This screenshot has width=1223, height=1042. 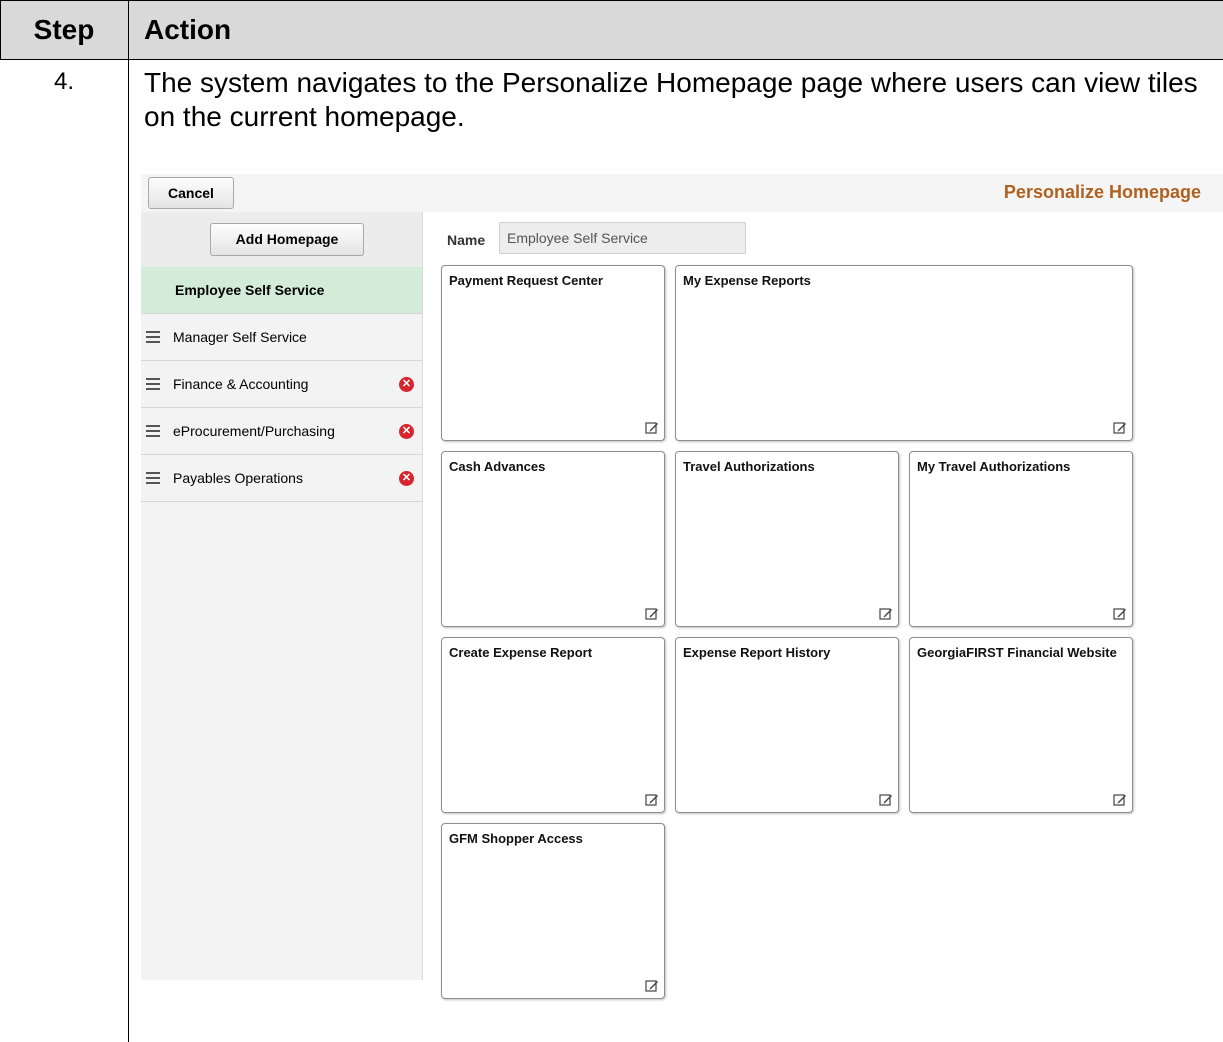 I want to click on homepage-name-input: Employee Self Service, so click(x=622, y=238).